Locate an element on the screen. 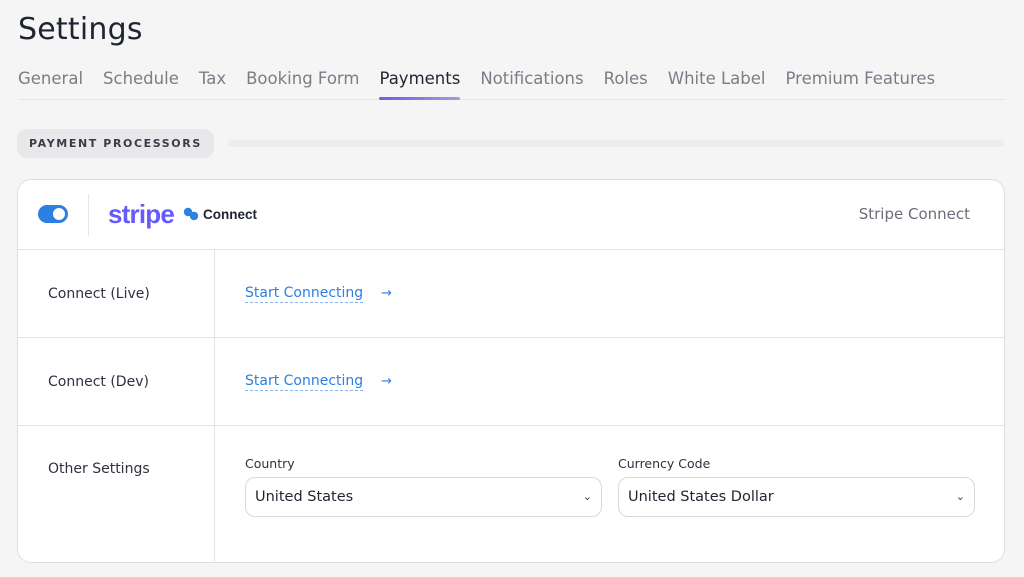 The image size is (1024, 577). stripe-connect-logo: stripe Connect is located at coordinates (182, 214).